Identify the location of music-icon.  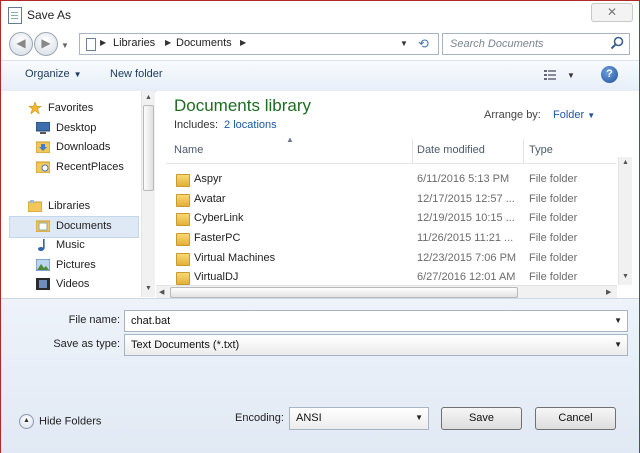
(41, 245).